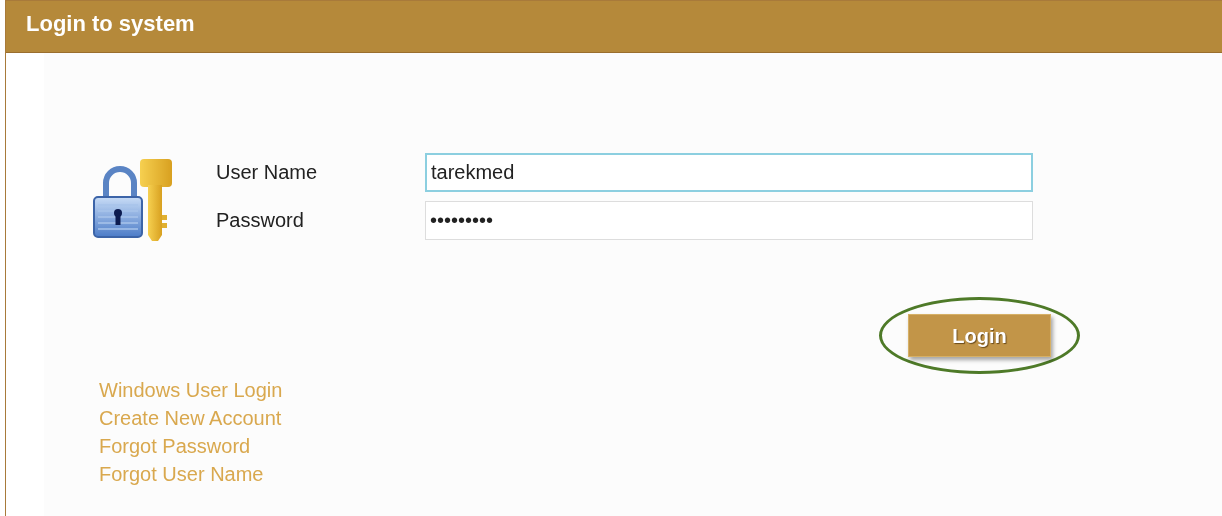 The width and height of the screenshot is (1222, 516). I want to click on link: Forgot User Name, so click(181, 474).